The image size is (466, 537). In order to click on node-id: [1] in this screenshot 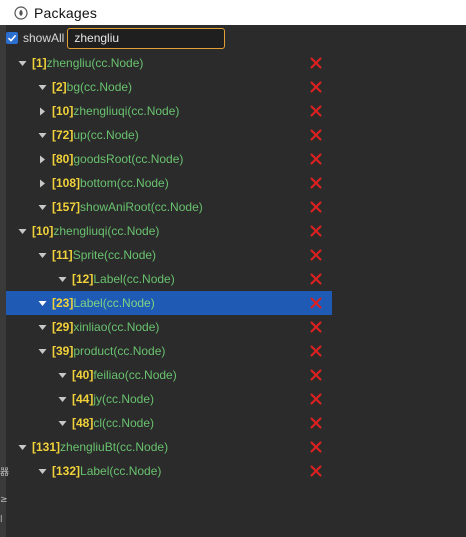, I will do `click(39, 63)`.